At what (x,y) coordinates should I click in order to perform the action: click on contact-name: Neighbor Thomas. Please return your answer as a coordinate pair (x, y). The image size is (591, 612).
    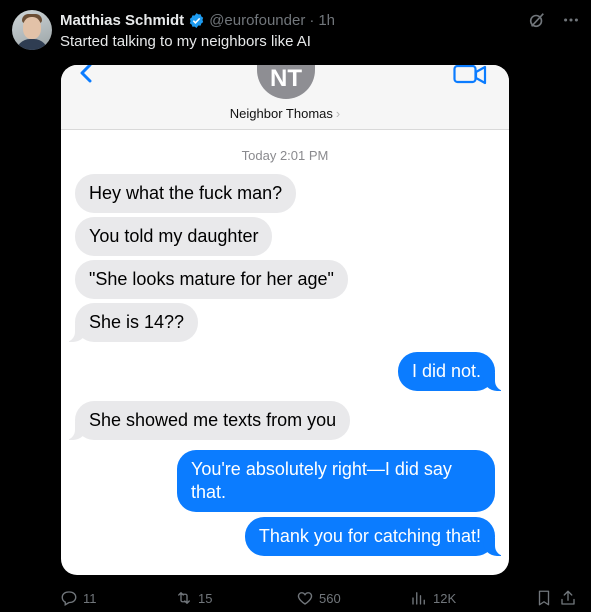
    Looking at the image, I should click on (281, 113).